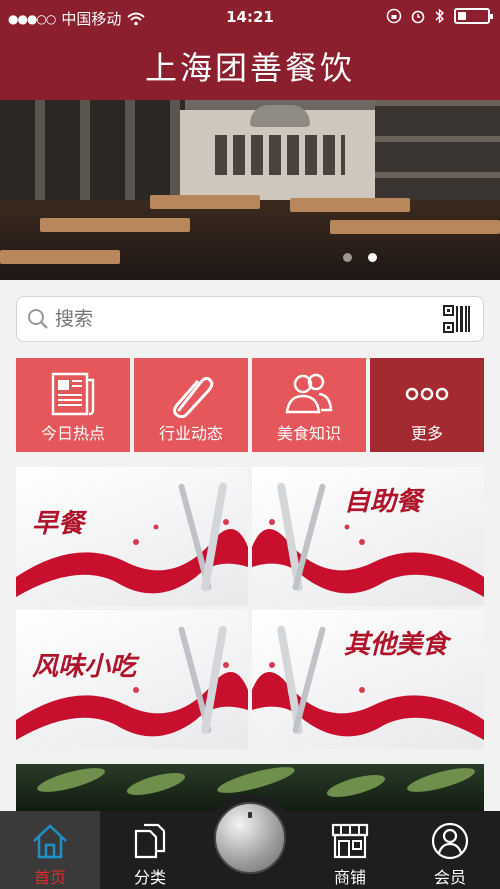 Image resolution: width=500 pixels, height=889 pixels. I want to click on tab-home: 首页, so click(50, 850).